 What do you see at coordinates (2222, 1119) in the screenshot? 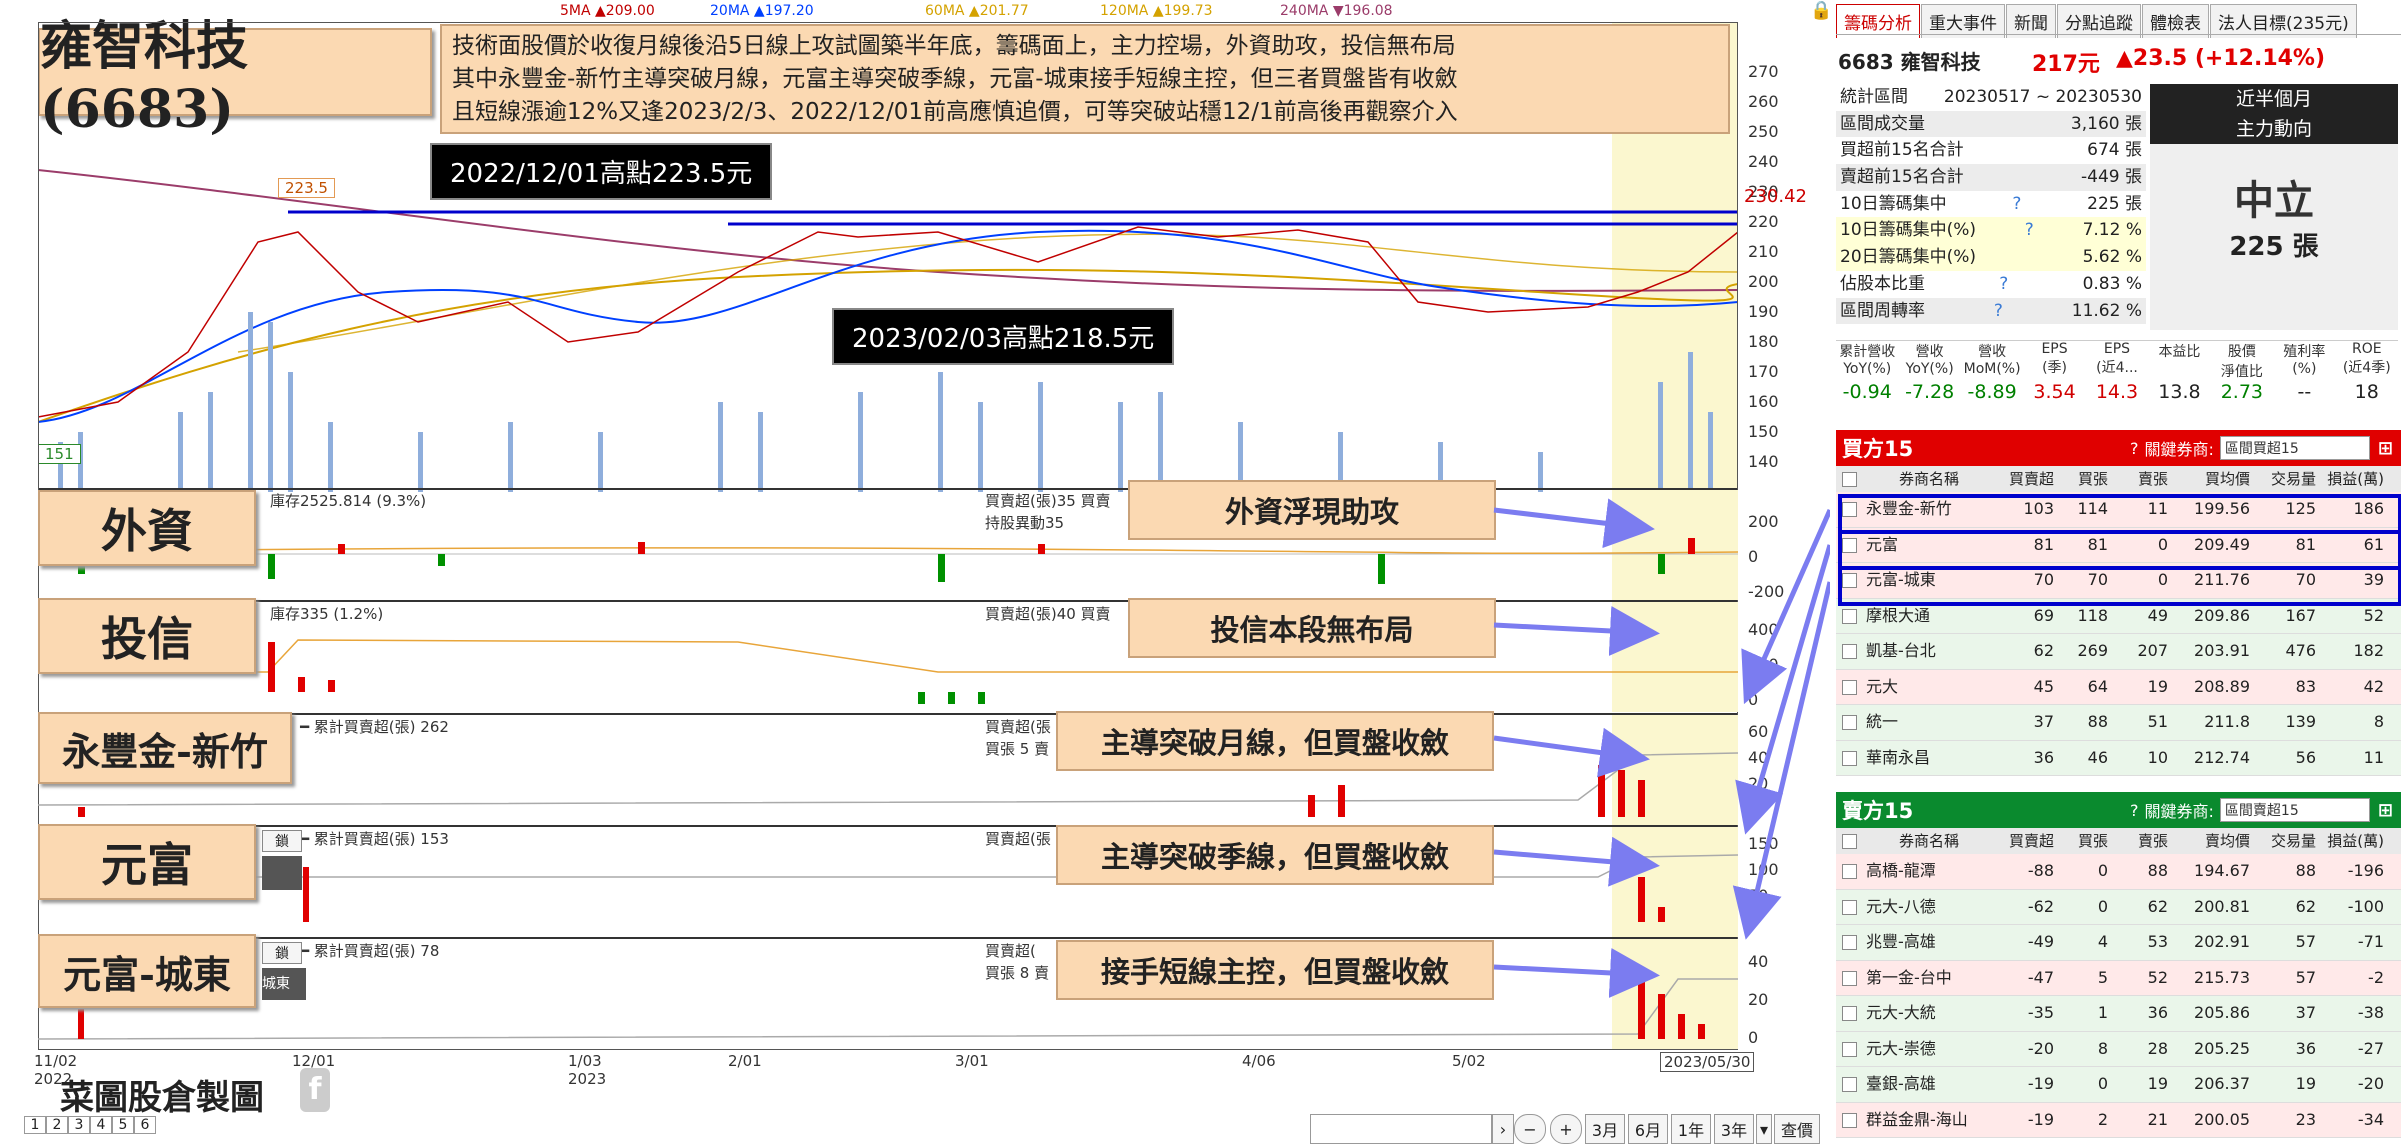
I see `cell-value: 200.05` at bounding box center [2222, 1119].